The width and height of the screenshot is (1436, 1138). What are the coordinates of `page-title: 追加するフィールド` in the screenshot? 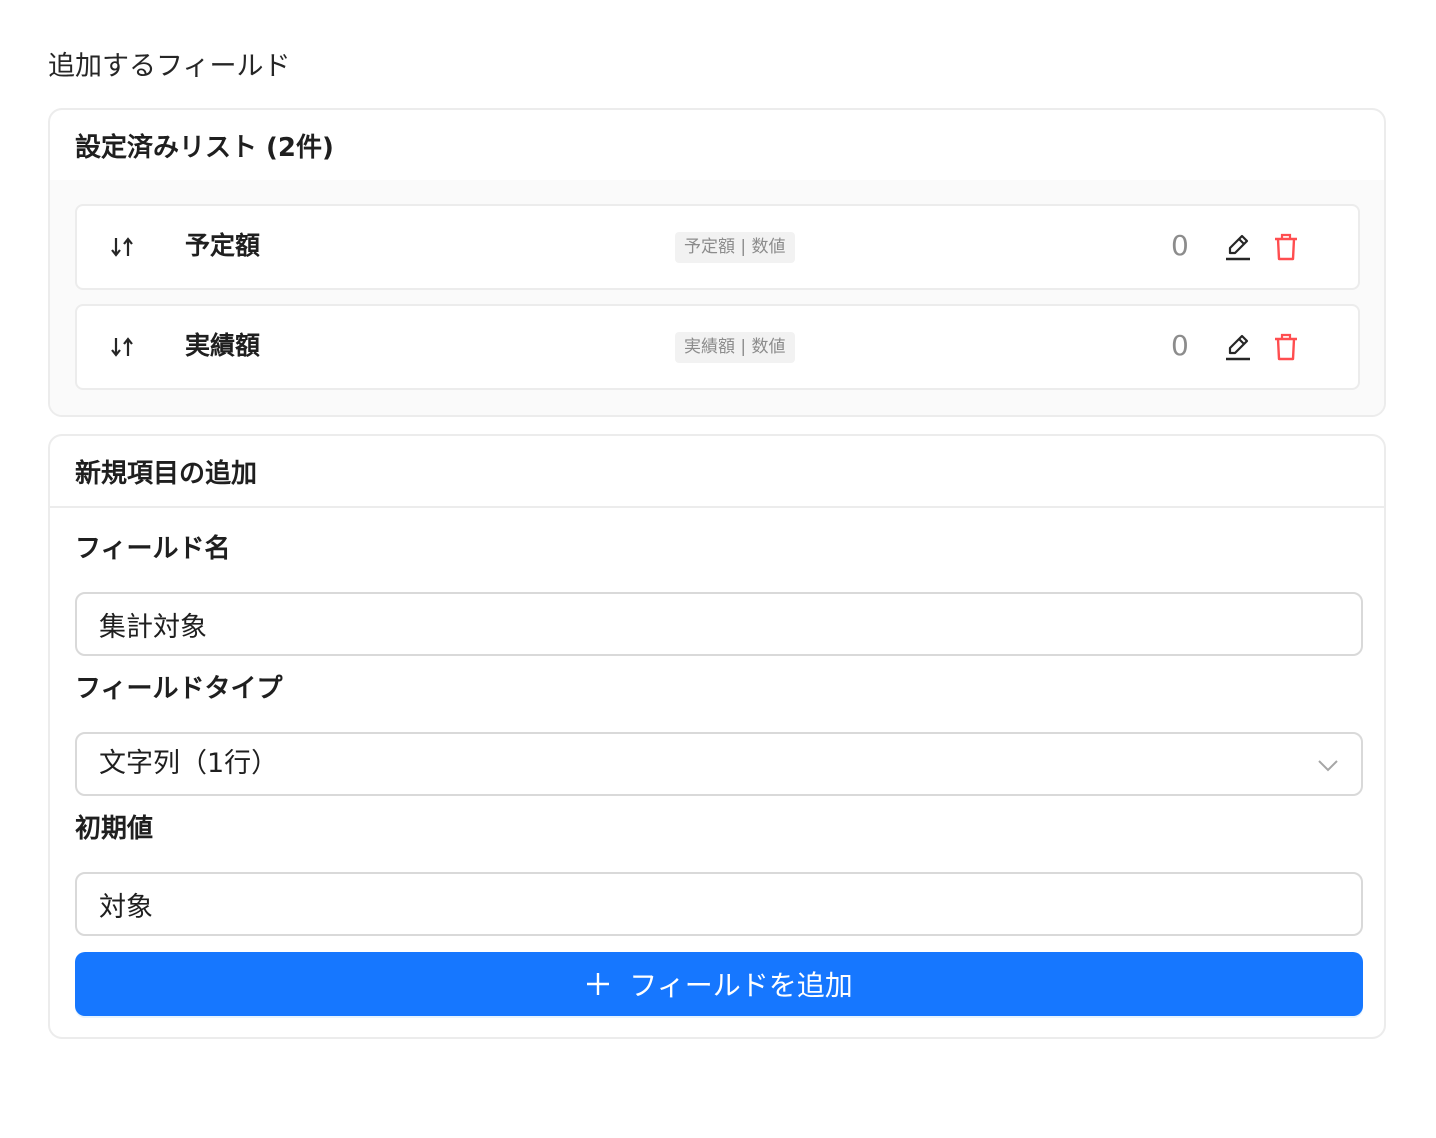 It's located at (169, 66).